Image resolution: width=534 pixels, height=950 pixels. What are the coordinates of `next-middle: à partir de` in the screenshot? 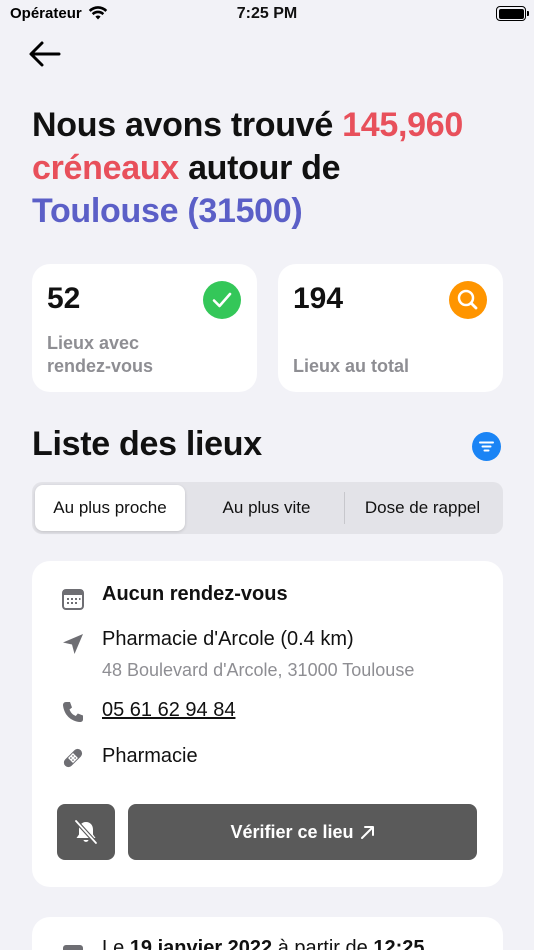 It's located at (323, 943).